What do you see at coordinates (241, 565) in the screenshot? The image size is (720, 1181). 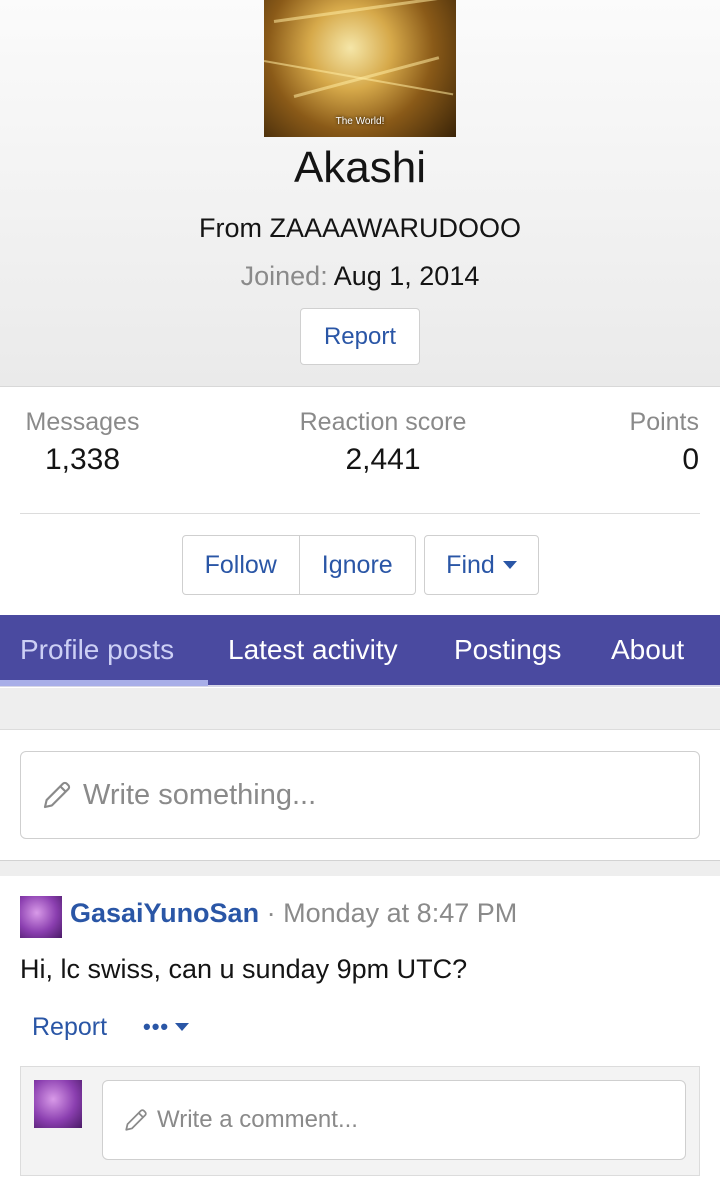 I see `follow-button: Follow` at bounding box center [241, 565].